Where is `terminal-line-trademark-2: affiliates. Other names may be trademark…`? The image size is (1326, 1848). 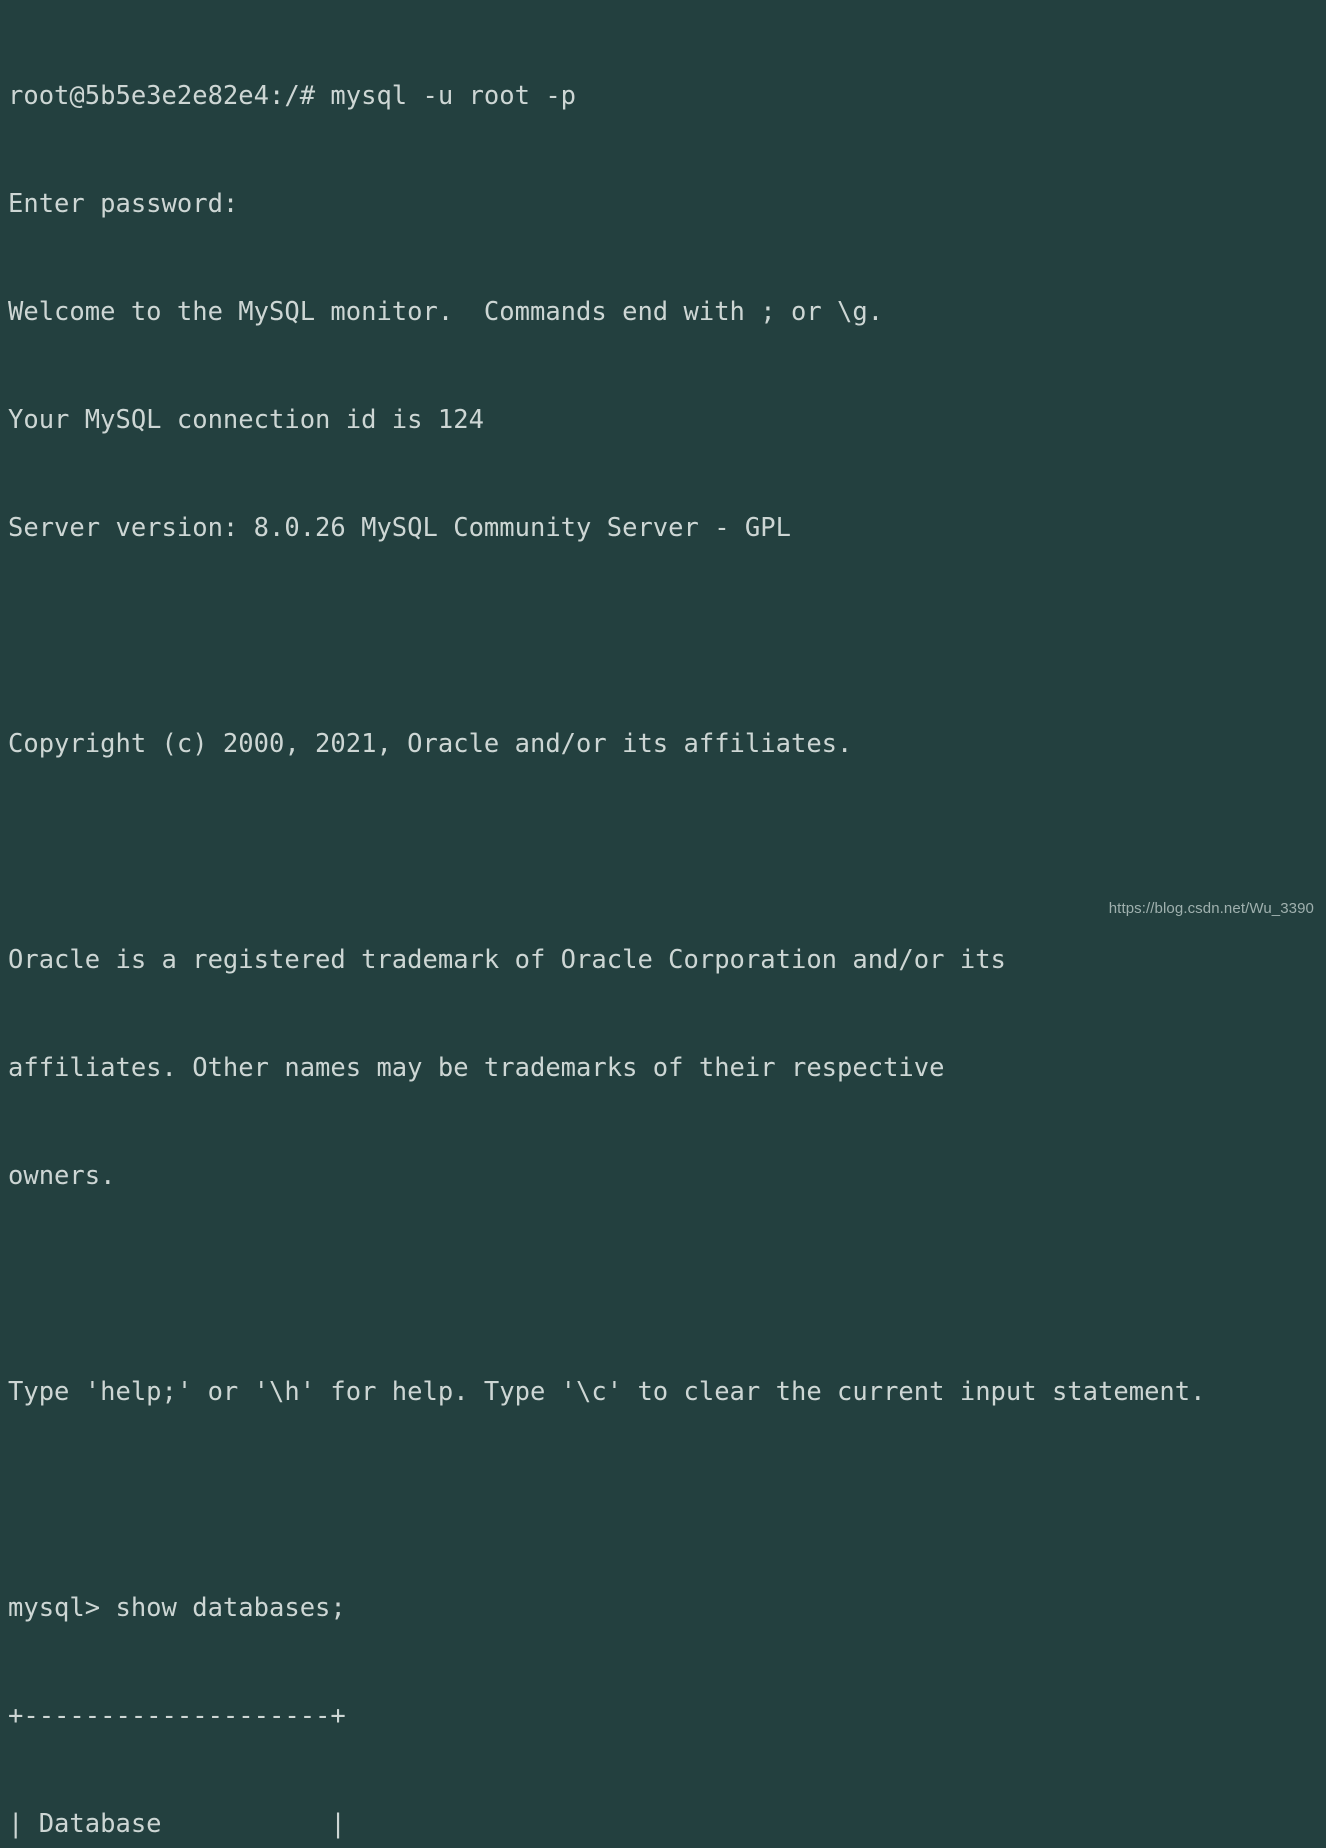 terminal-line-trademark-2: affiliates. Other names may be trademark… is located at coordinates (476, 1068).